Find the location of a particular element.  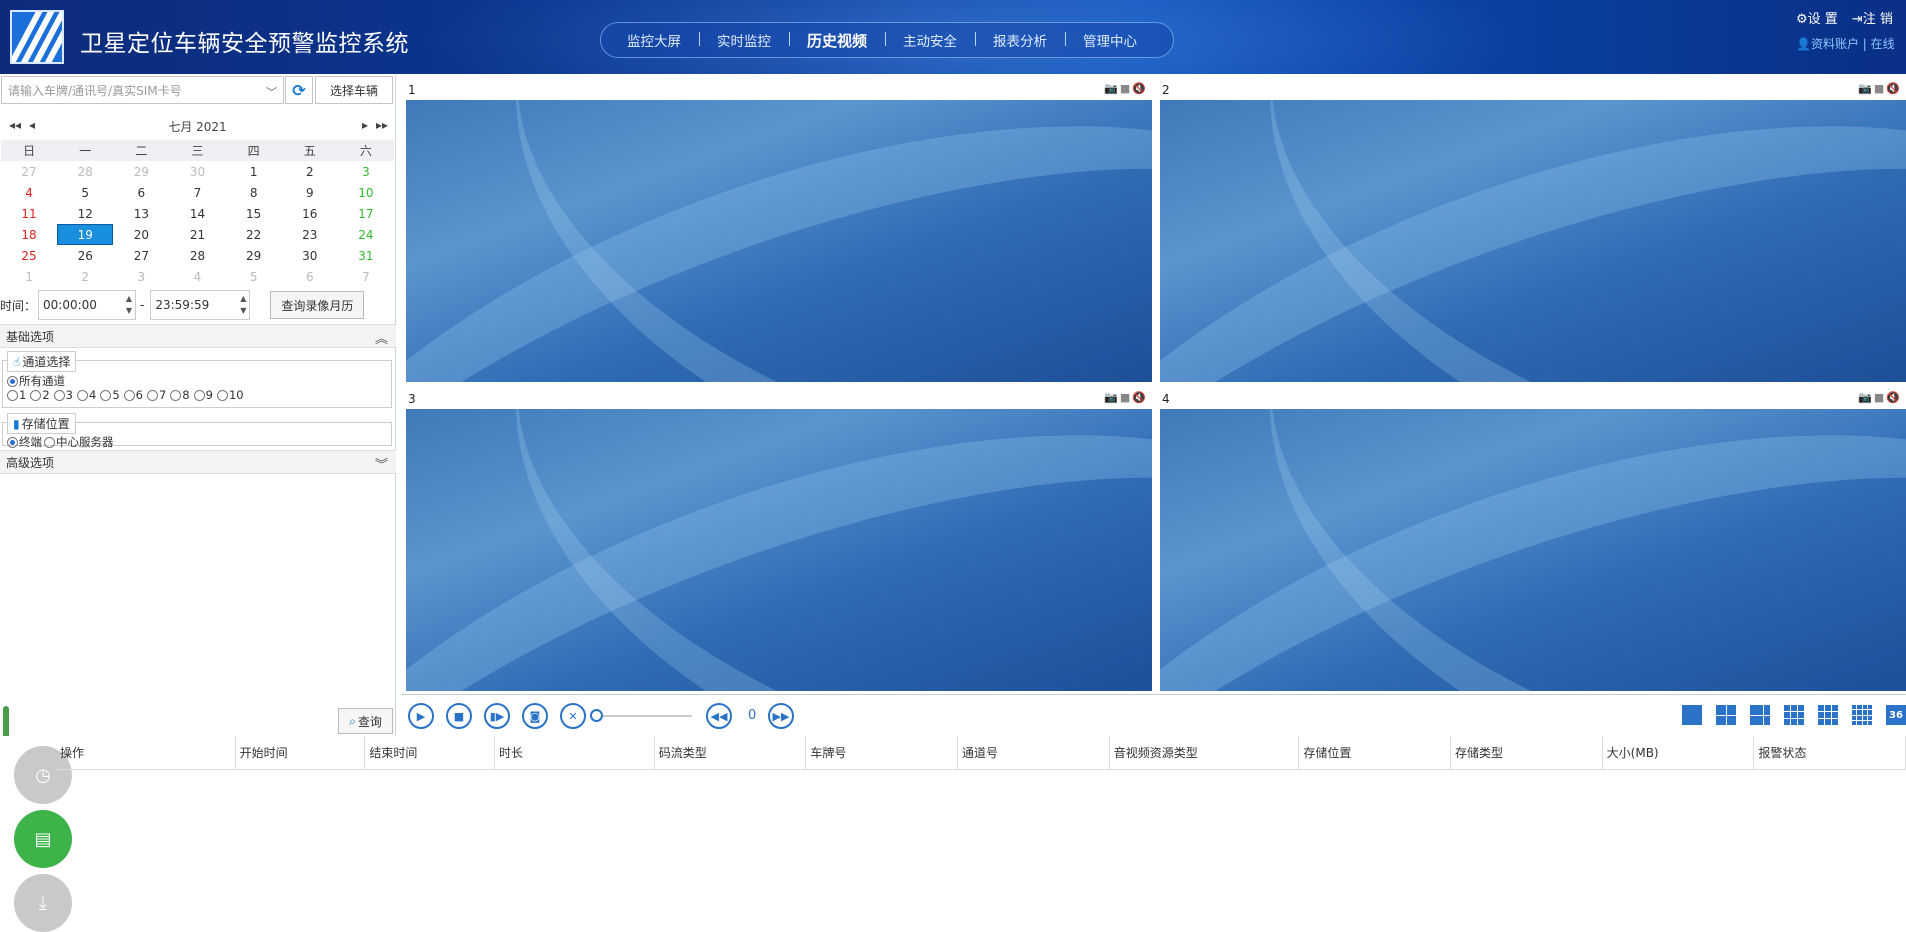

nav-report-analysis: 报表分析 is located at coordinates (1020, 40).